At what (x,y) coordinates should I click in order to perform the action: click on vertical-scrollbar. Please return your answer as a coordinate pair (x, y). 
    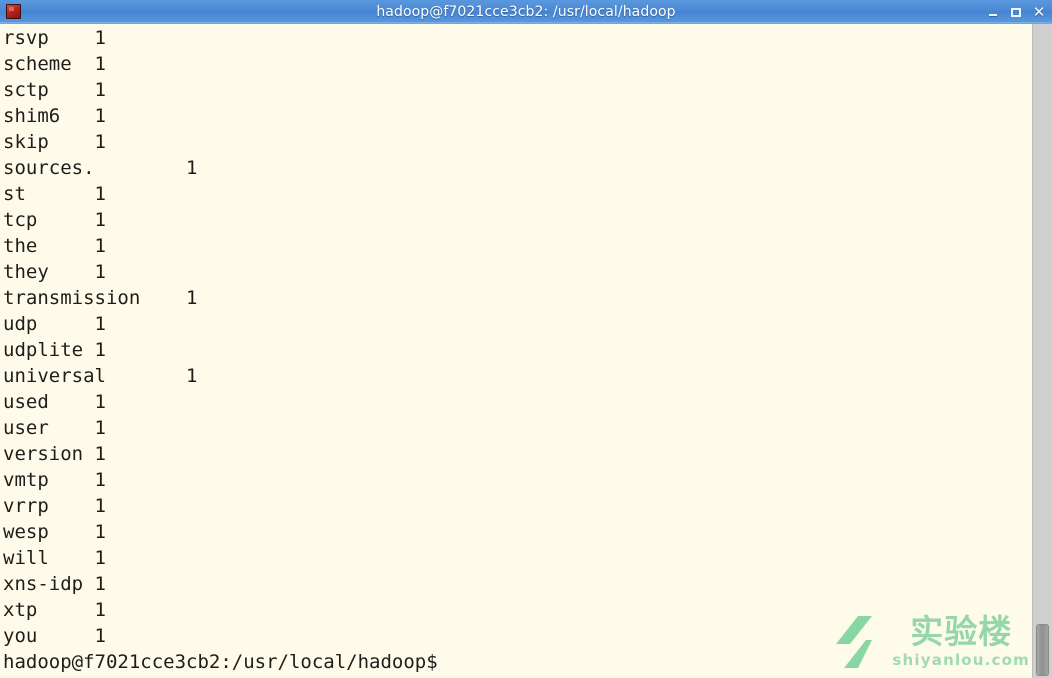
    Looking at the image, I should click on (1042, 351).